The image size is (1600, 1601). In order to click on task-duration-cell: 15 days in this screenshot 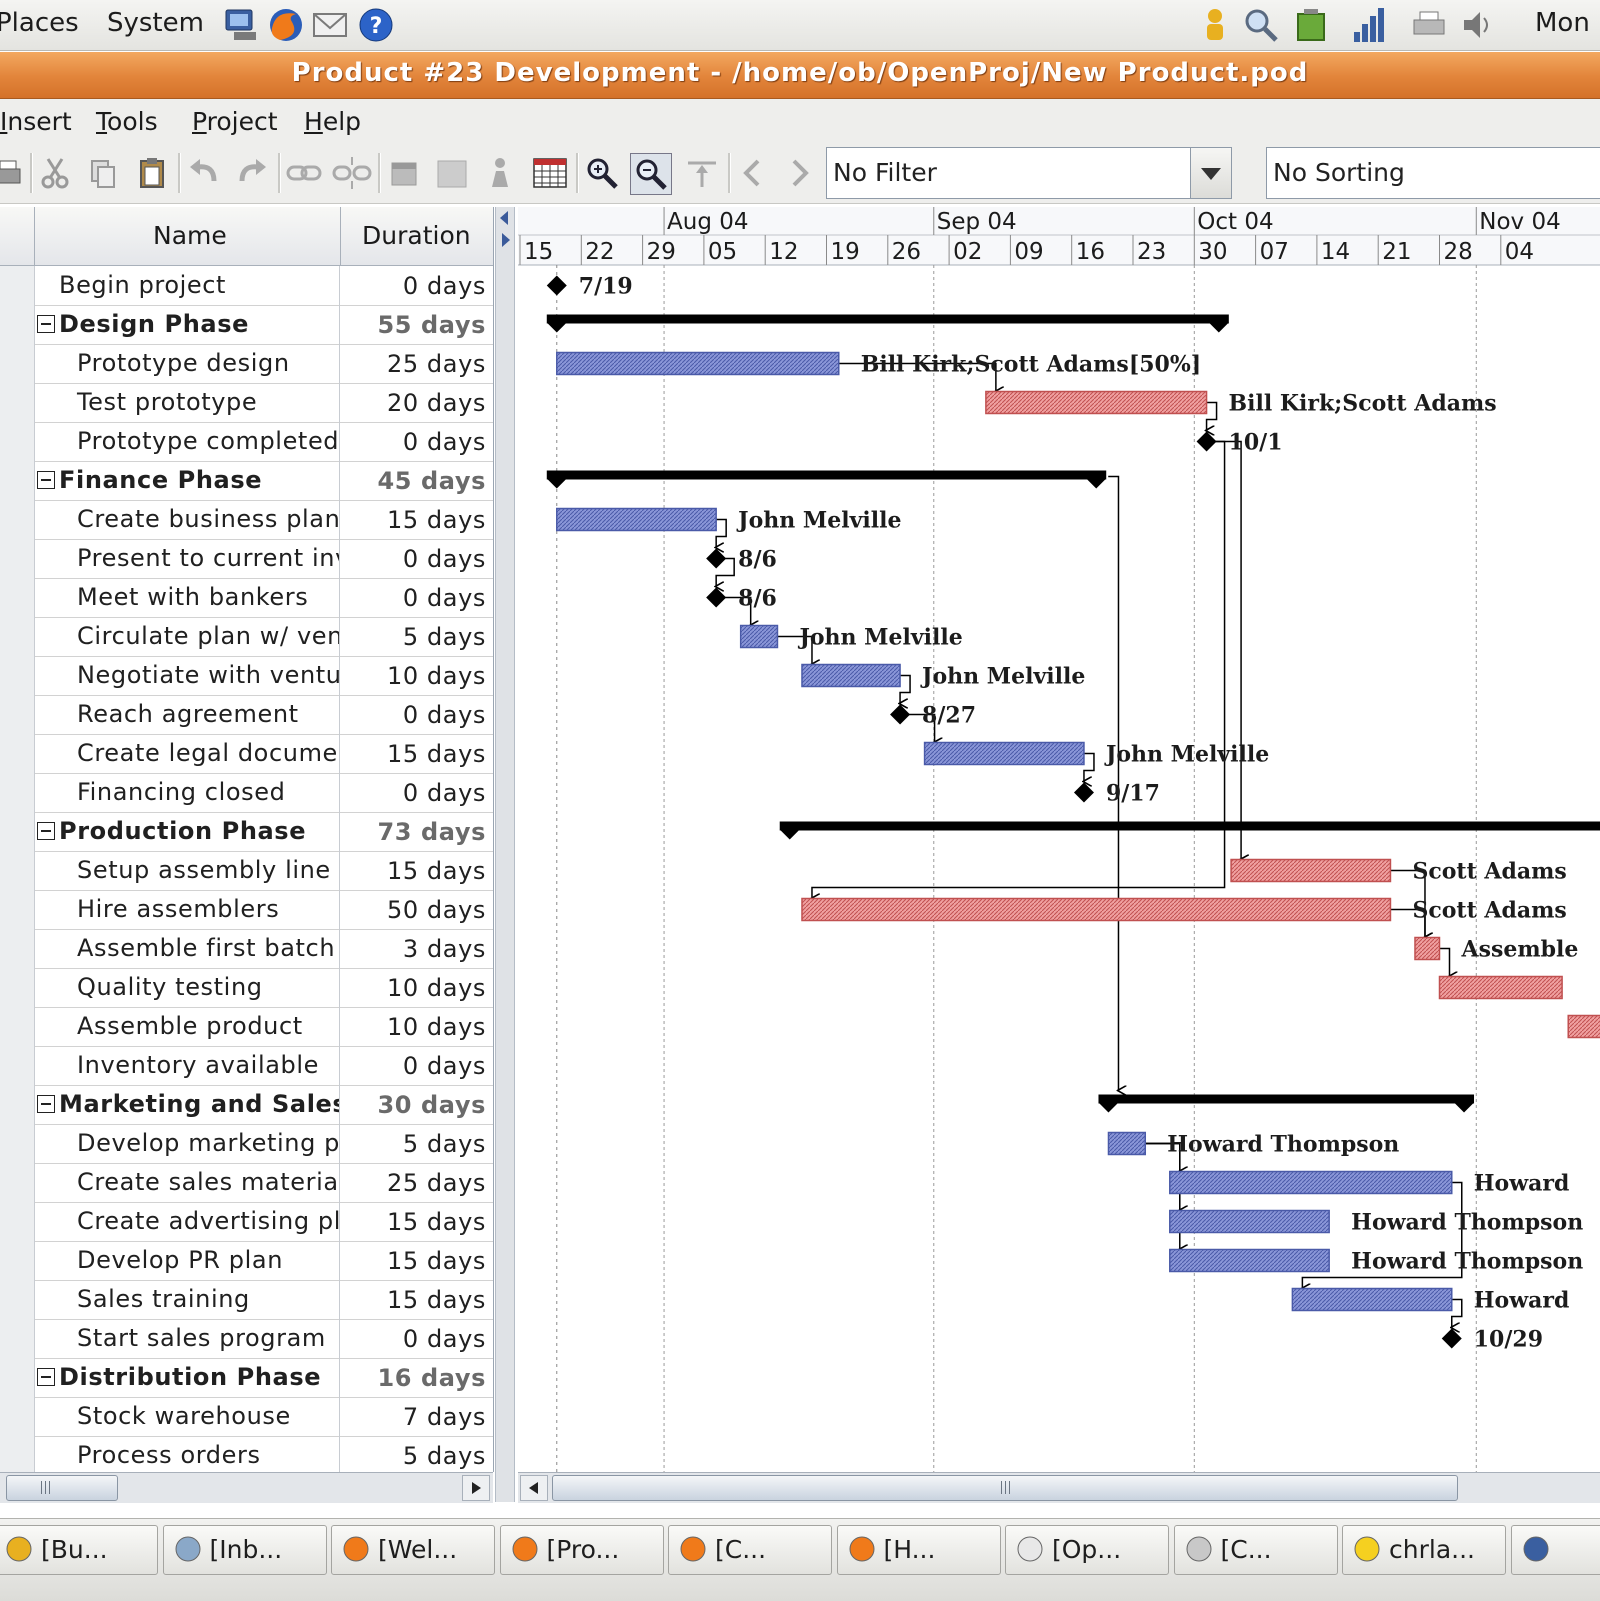, I will do `click(415, 1221)`.